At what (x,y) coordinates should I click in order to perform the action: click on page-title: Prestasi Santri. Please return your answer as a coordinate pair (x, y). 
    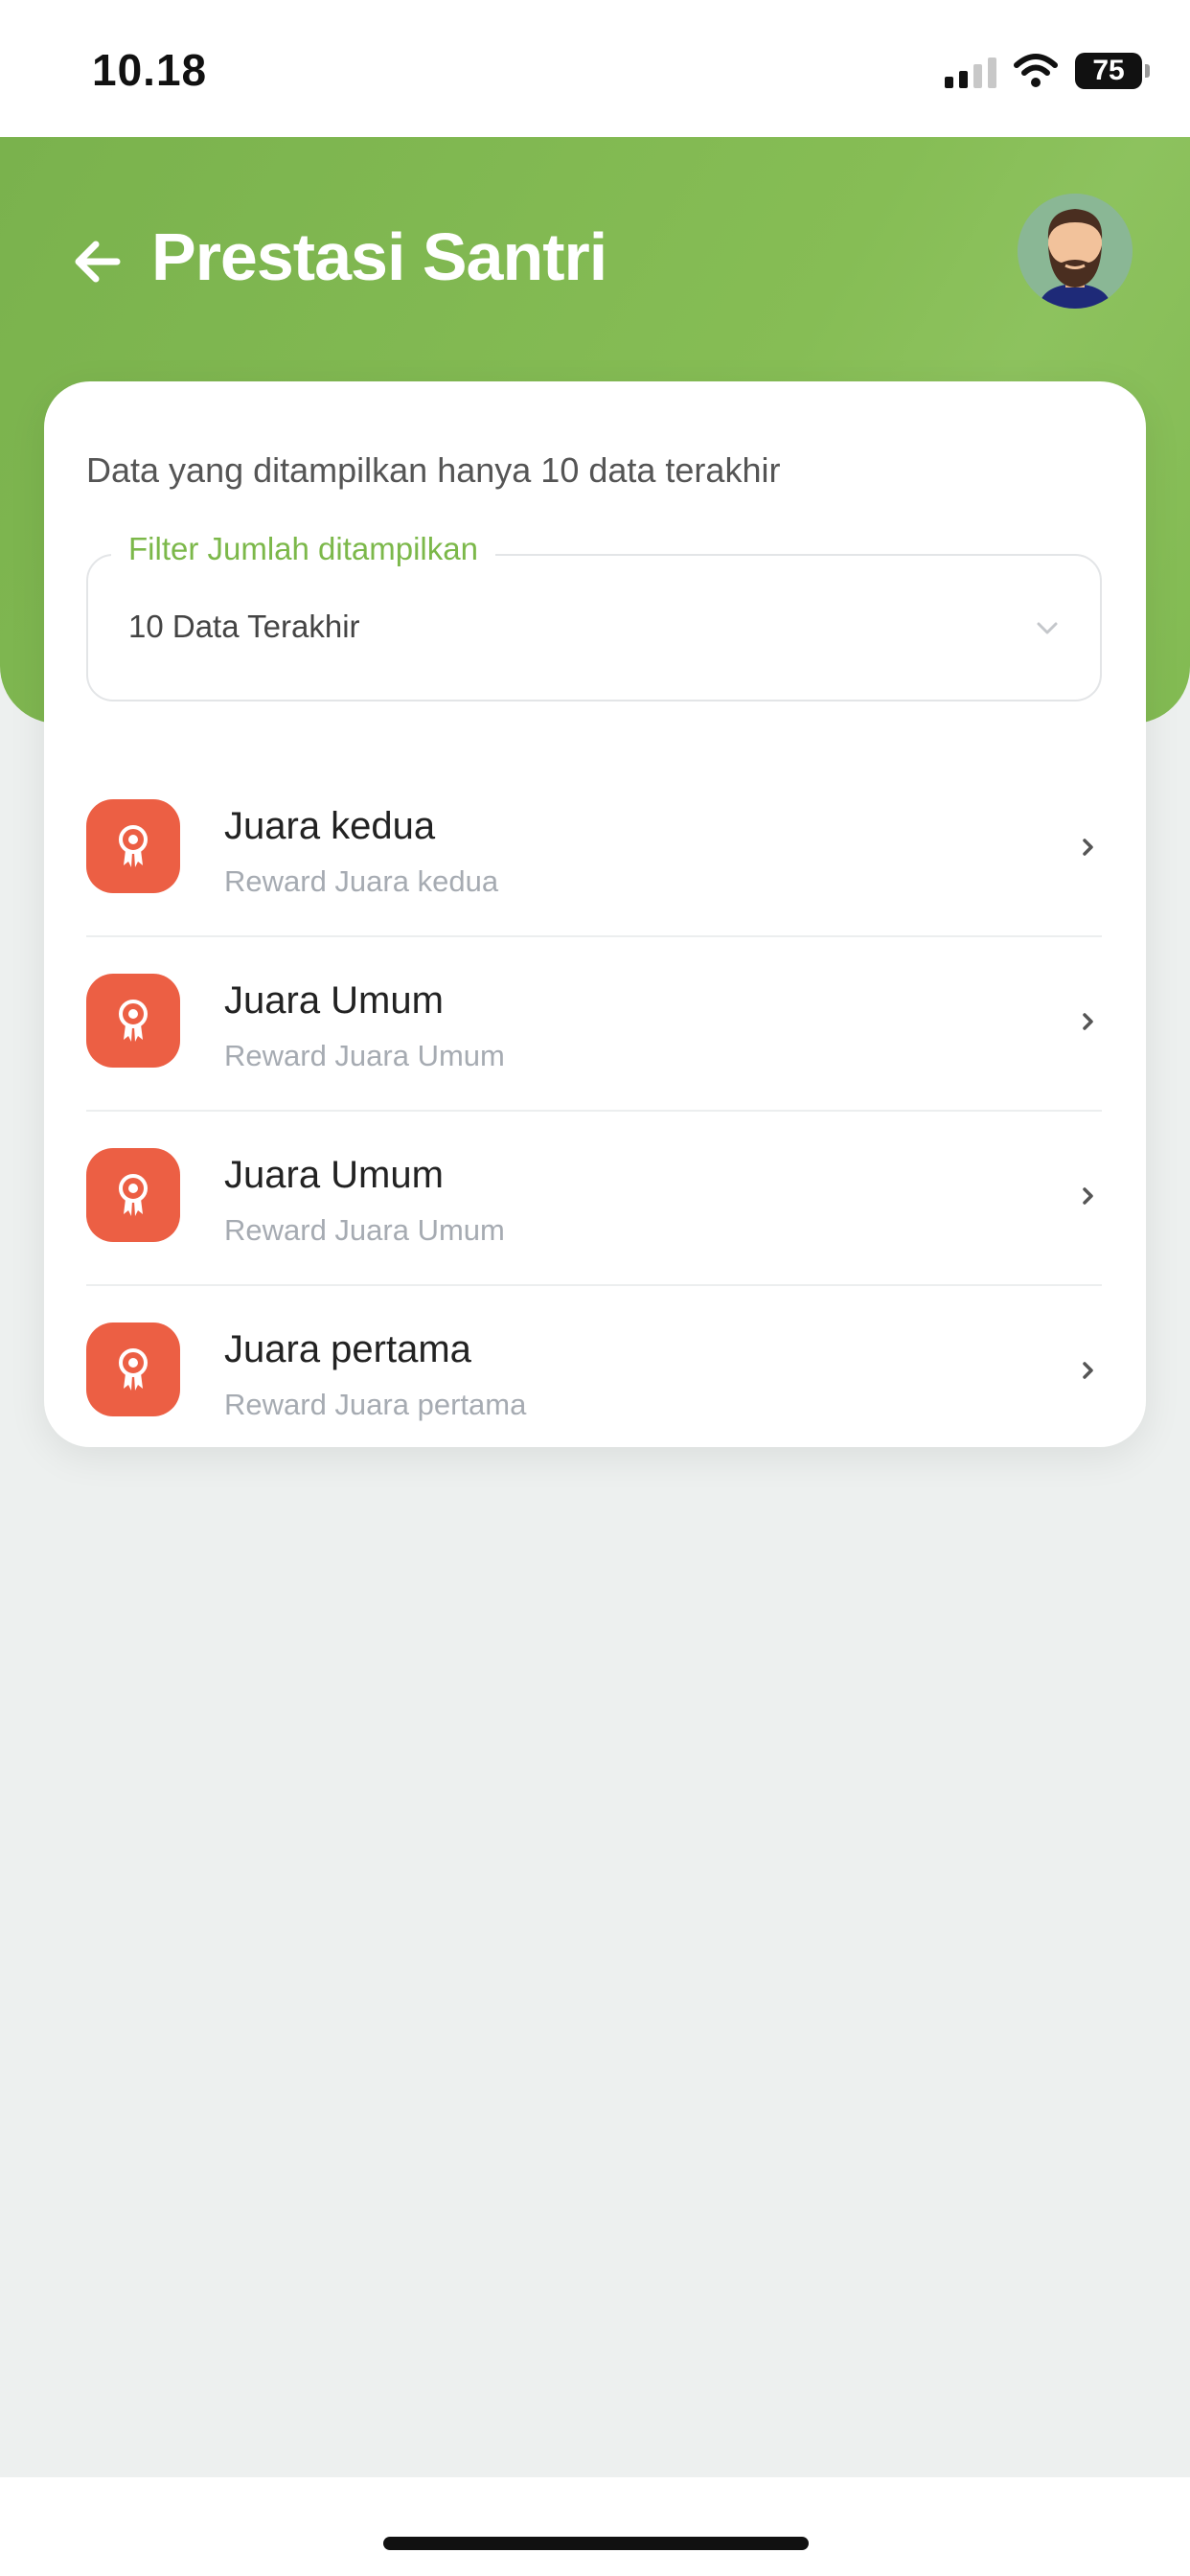
    Looking at the image, I should click on (379, 257).